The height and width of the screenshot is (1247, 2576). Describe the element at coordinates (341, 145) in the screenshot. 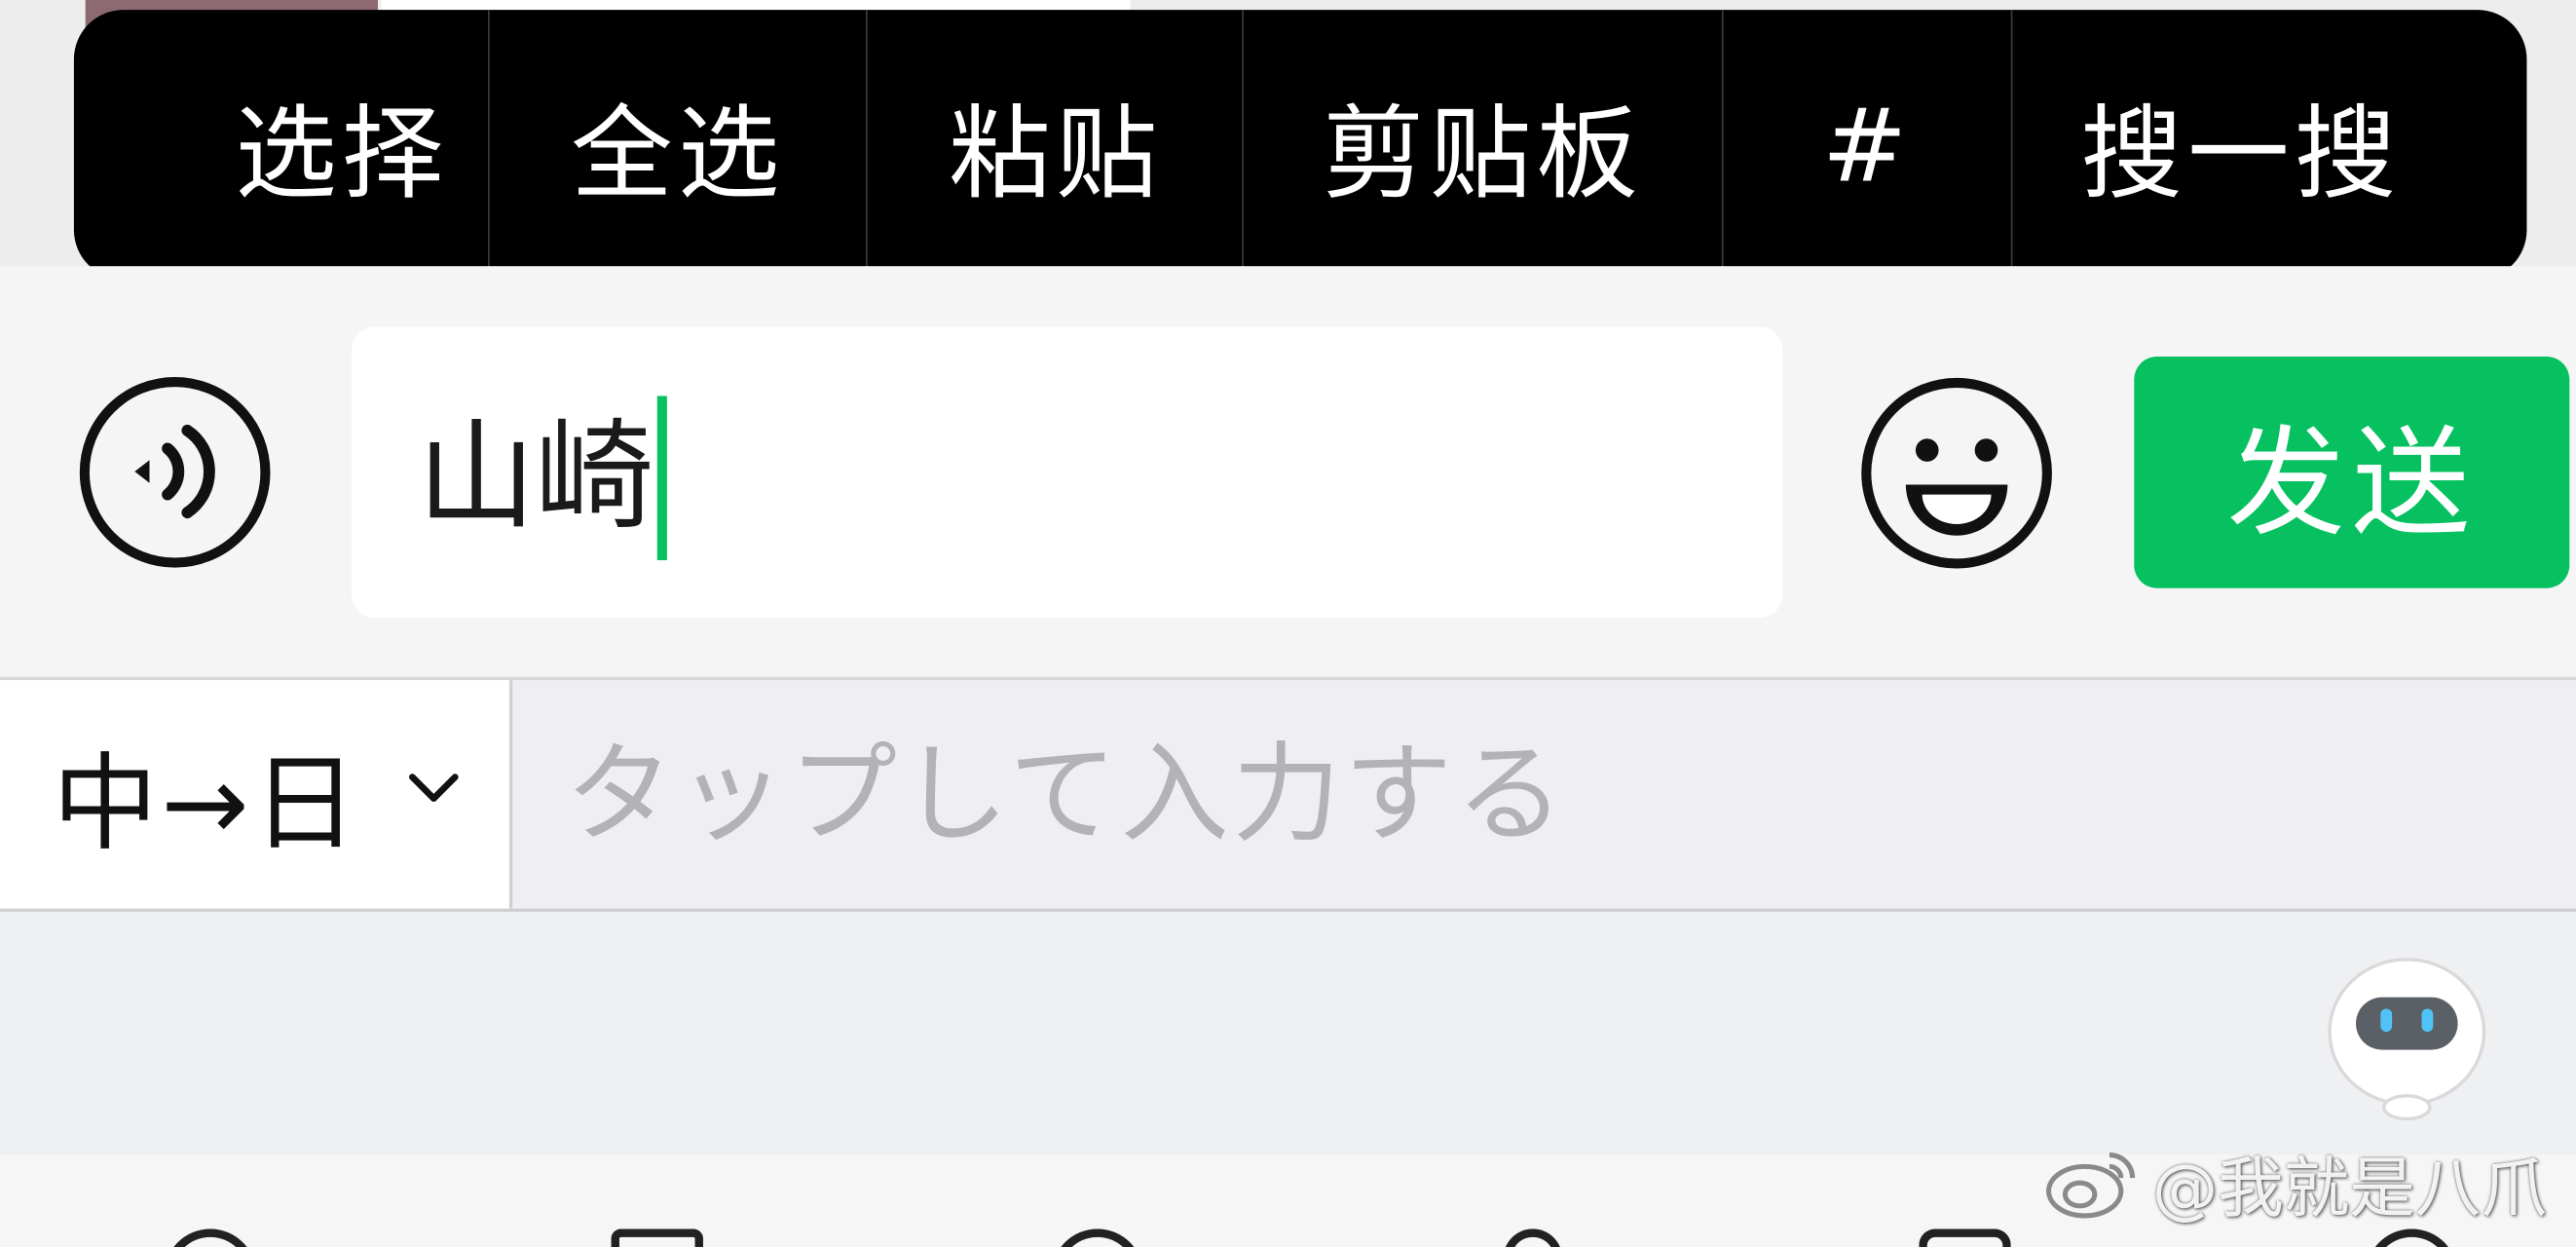

I see `menu-item-select: 选择` at that location.